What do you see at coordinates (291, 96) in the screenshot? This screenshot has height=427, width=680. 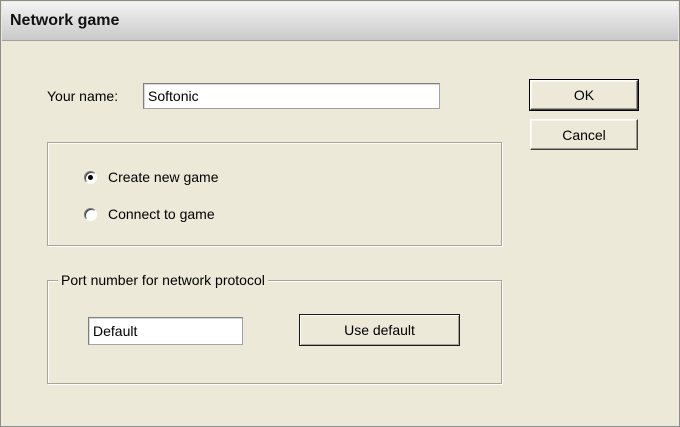 I see `your-name-input` at bounding box center [291, 96].